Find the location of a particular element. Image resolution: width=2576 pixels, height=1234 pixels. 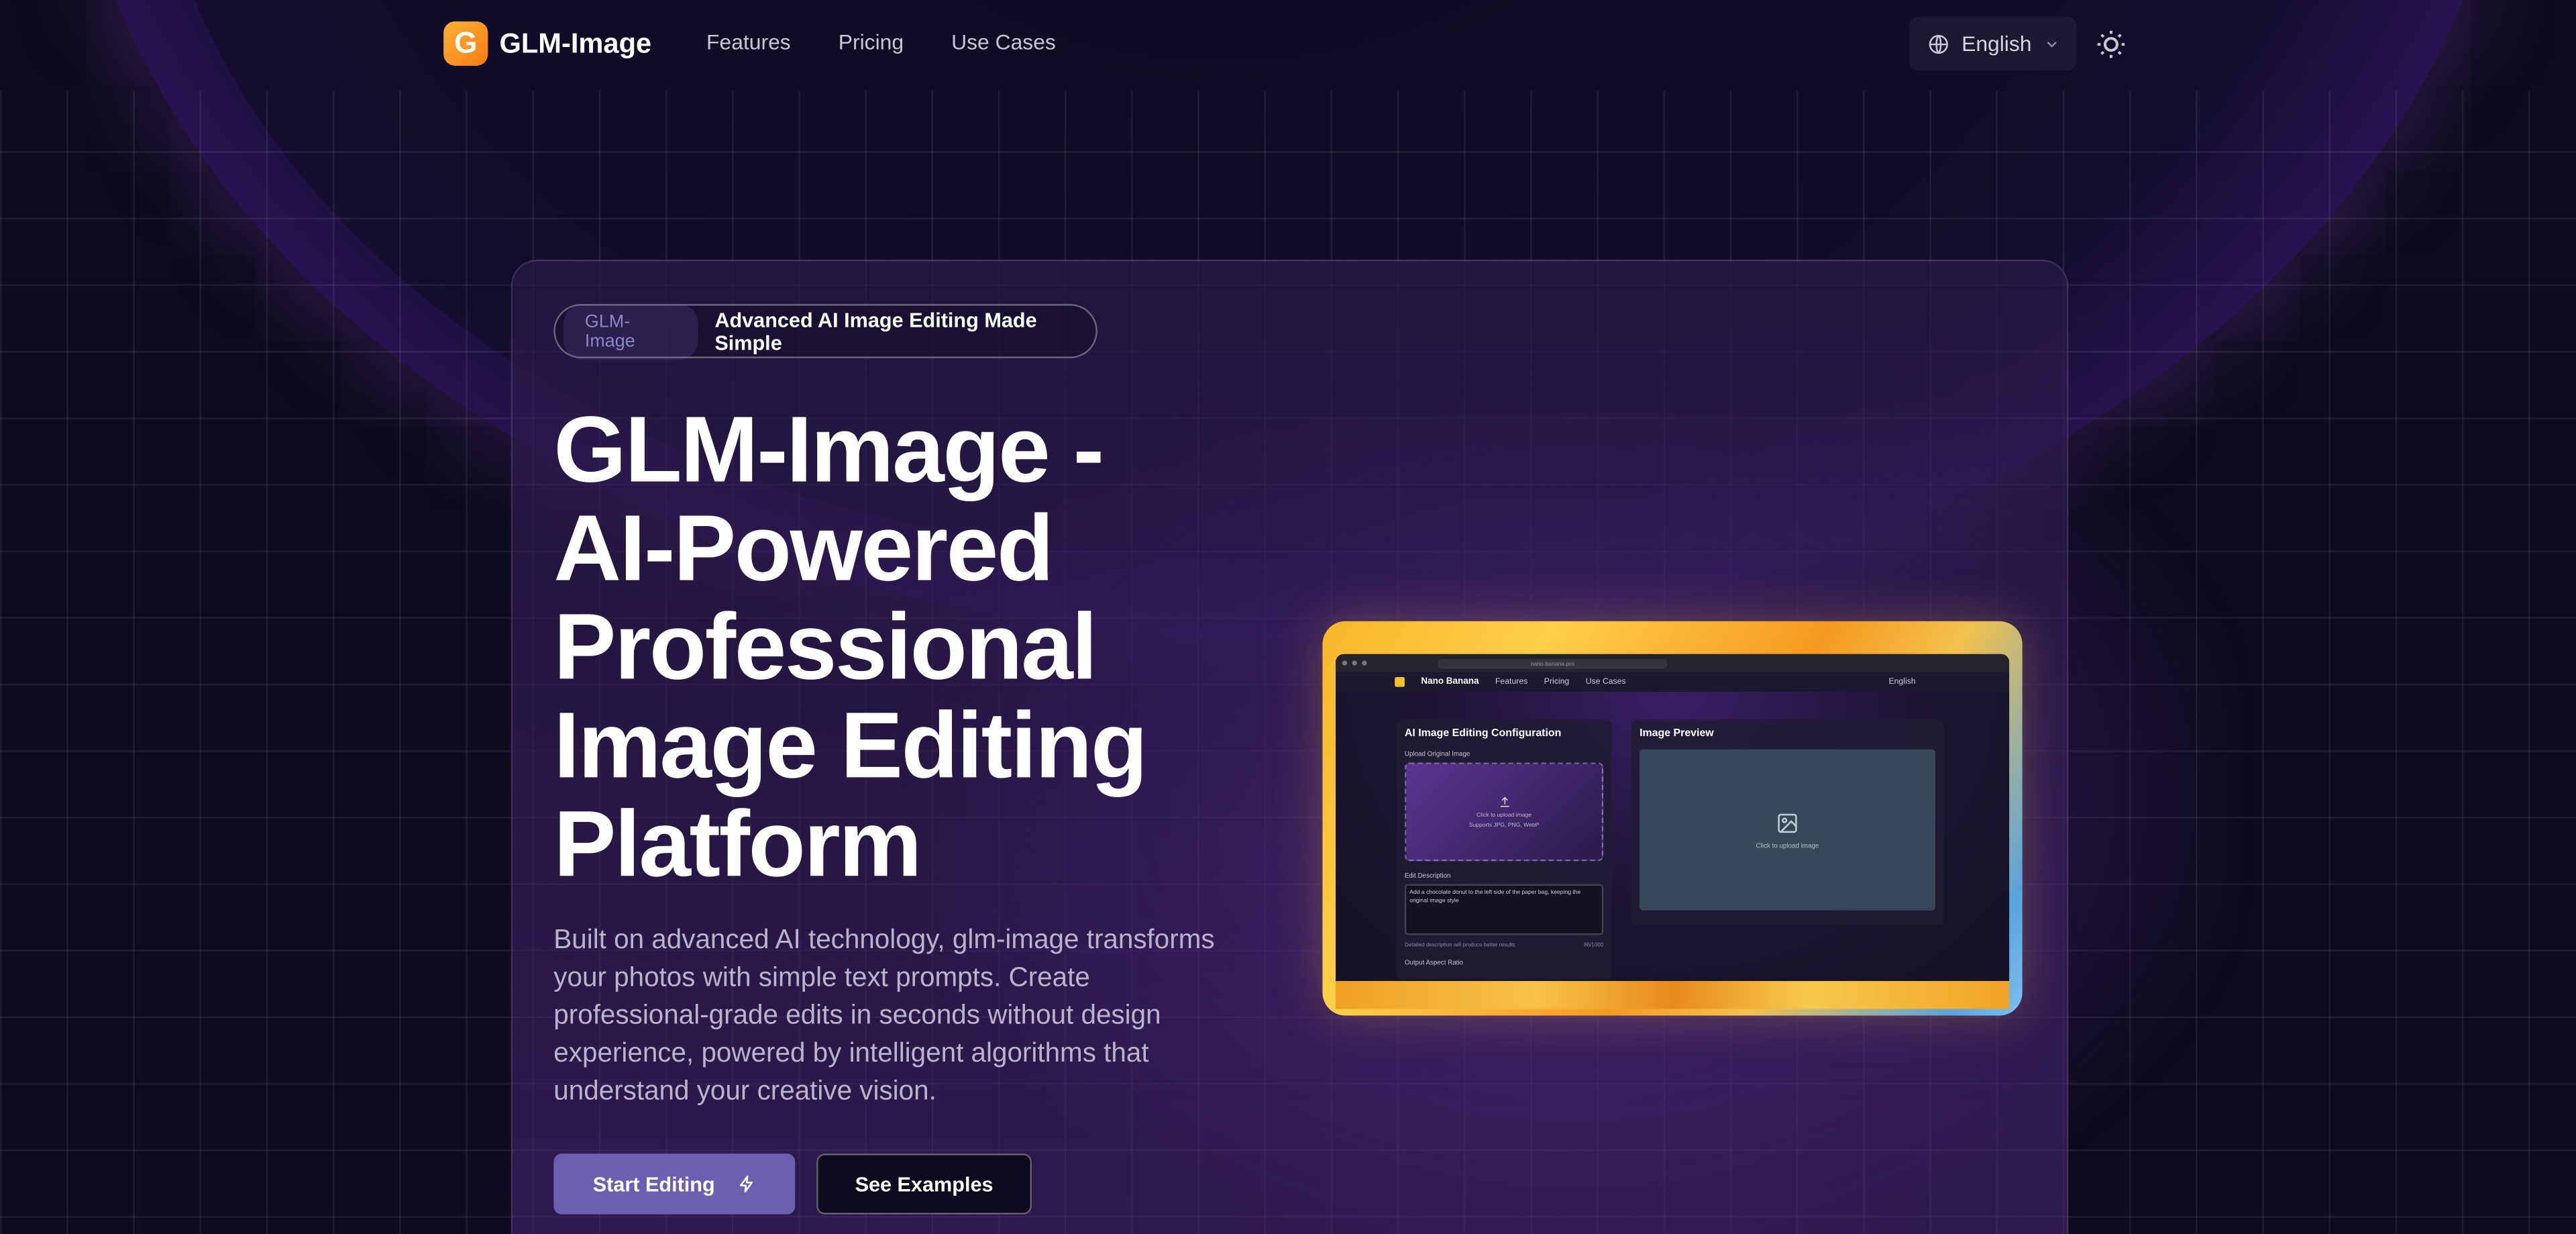

mini-brand: Nano Banana is located at coordinates (1450, 681).